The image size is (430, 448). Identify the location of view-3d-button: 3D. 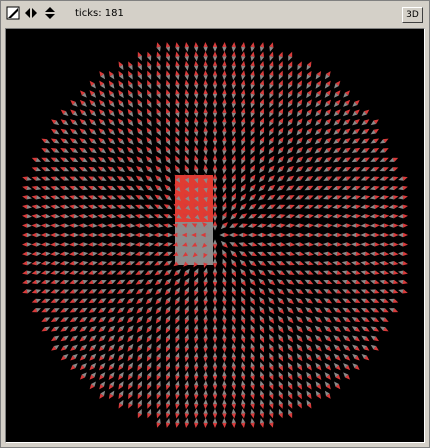
(412, 15).